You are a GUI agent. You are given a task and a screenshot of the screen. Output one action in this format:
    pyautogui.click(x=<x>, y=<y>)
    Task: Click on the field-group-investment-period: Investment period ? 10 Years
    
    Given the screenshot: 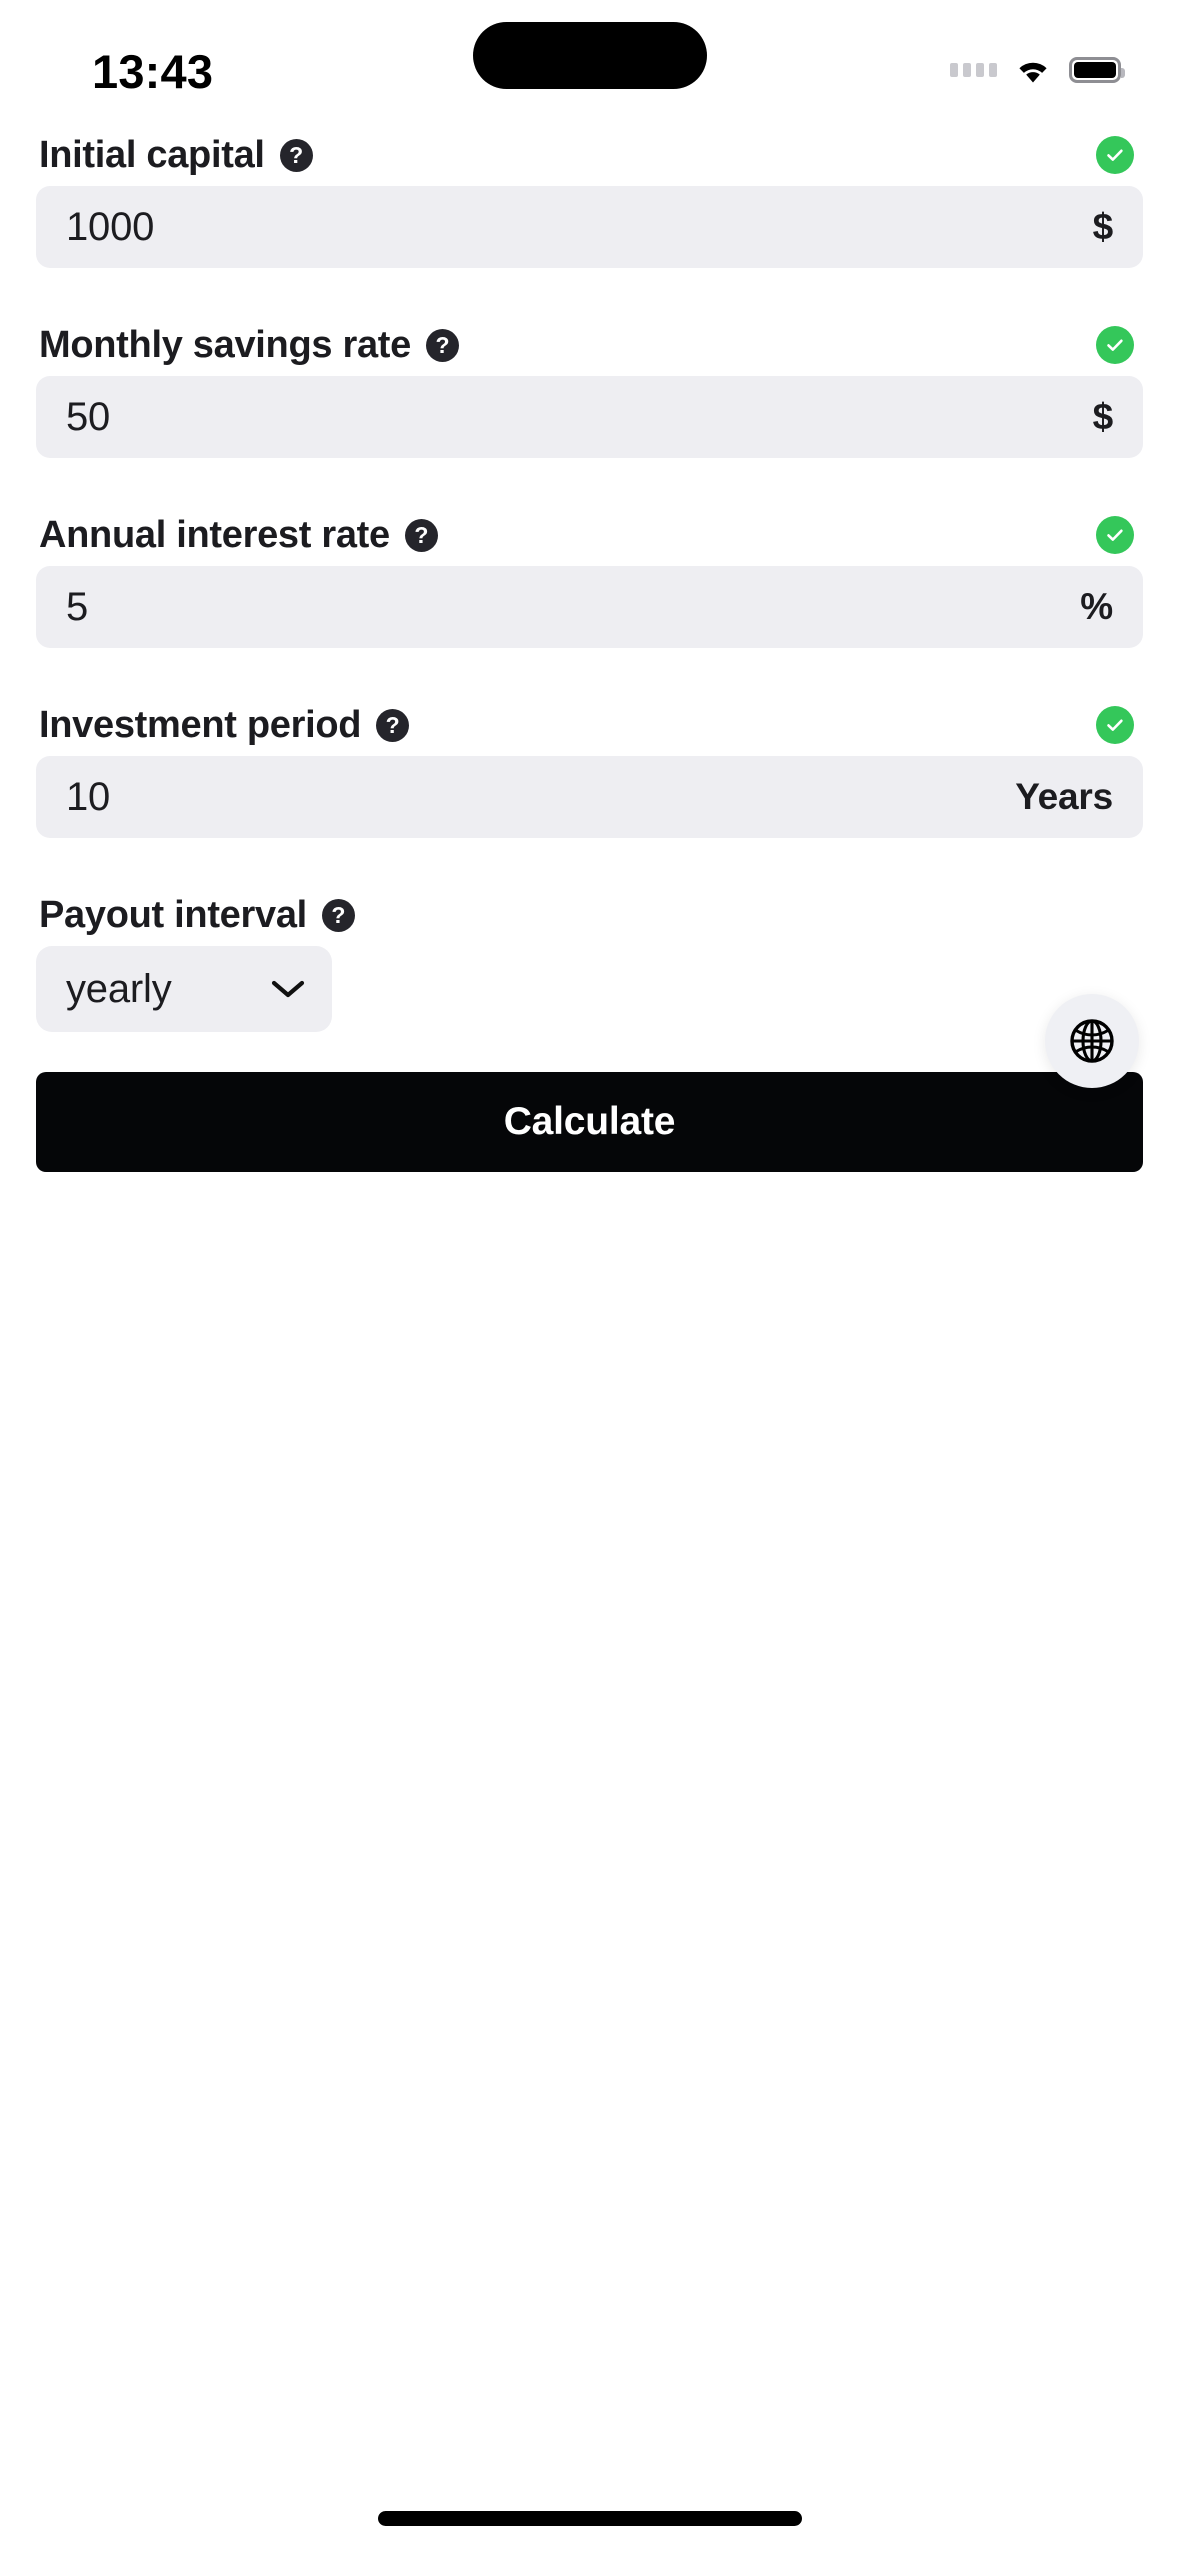 What is the action you would take?
    pyautogui.click(x=589, y=766)
    